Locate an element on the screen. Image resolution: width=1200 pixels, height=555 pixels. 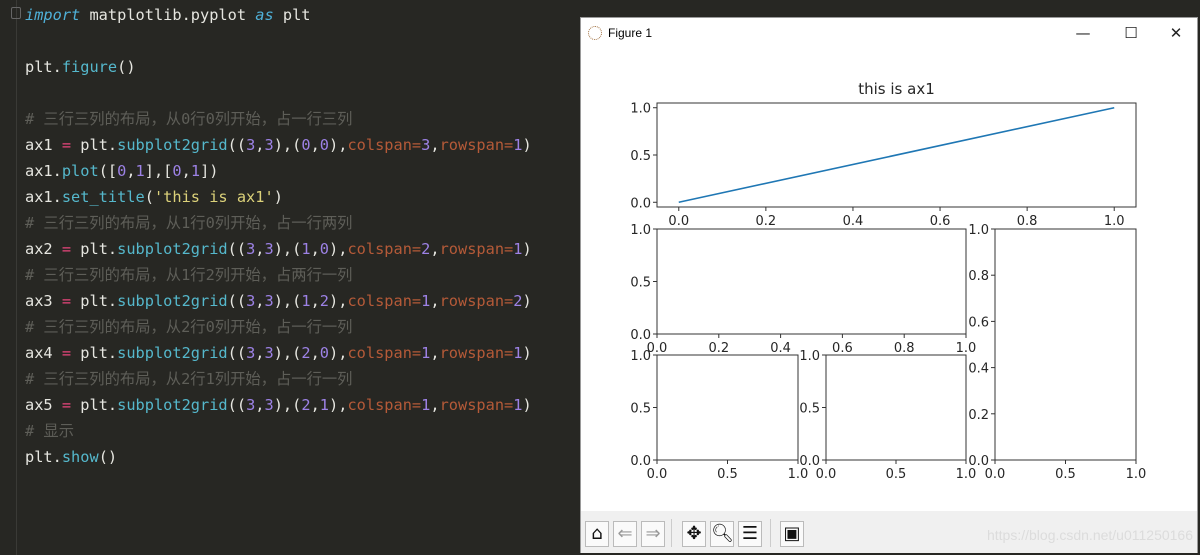
ax4-ytick-label: 0.0 is located at coordinates (640, 461).